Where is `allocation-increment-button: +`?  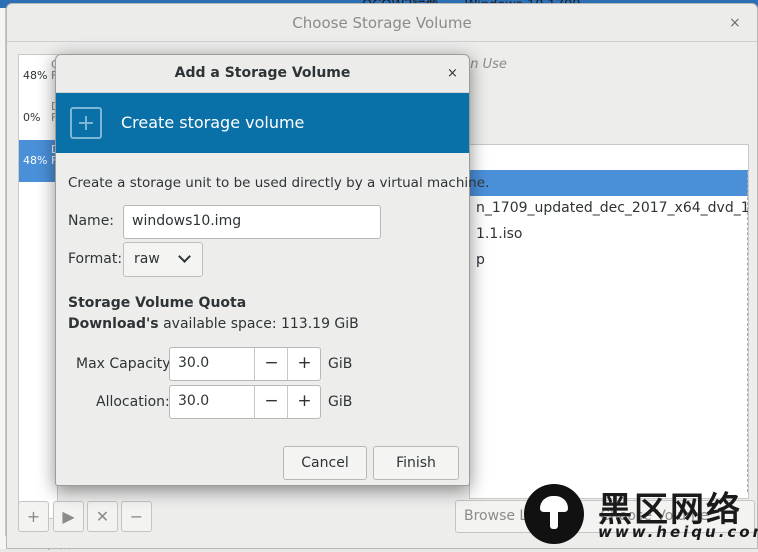 allocation-increment-button: + is located at coordinates (304, 402).